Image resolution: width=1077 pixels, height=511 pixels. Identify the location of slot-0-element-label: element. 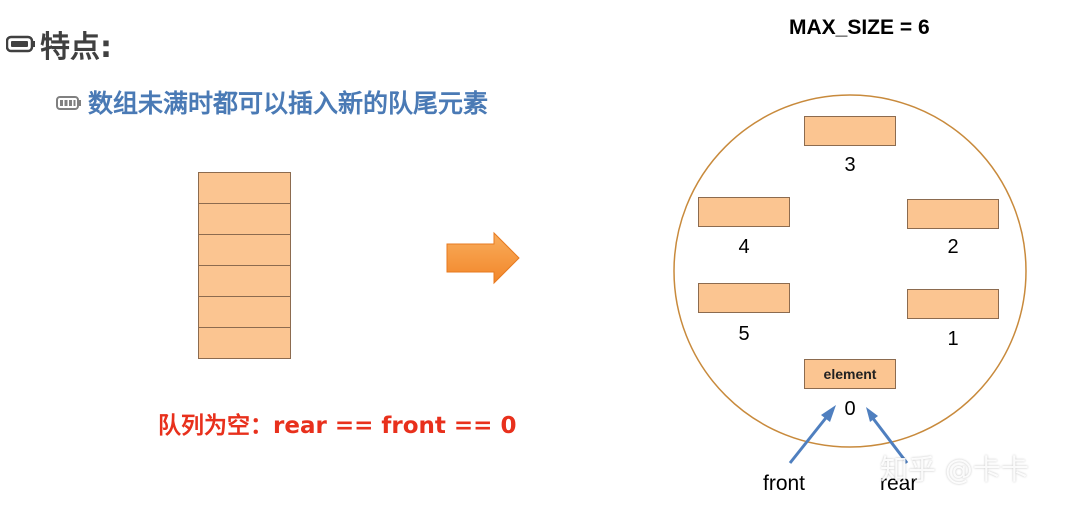
(850, 374).